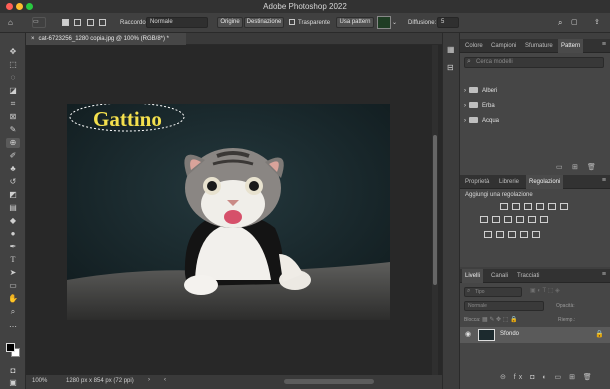  Describe the element at coordinates (512, 234) in the screenshot. I see `threshold-icon` at that location.